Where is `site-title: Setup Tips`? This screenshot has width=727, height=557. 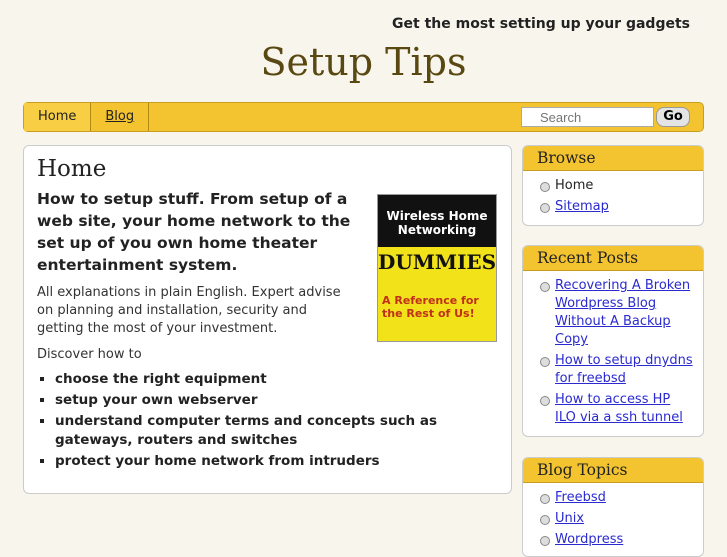
site-title: Setup Tips is located at coordinates (363, 62).